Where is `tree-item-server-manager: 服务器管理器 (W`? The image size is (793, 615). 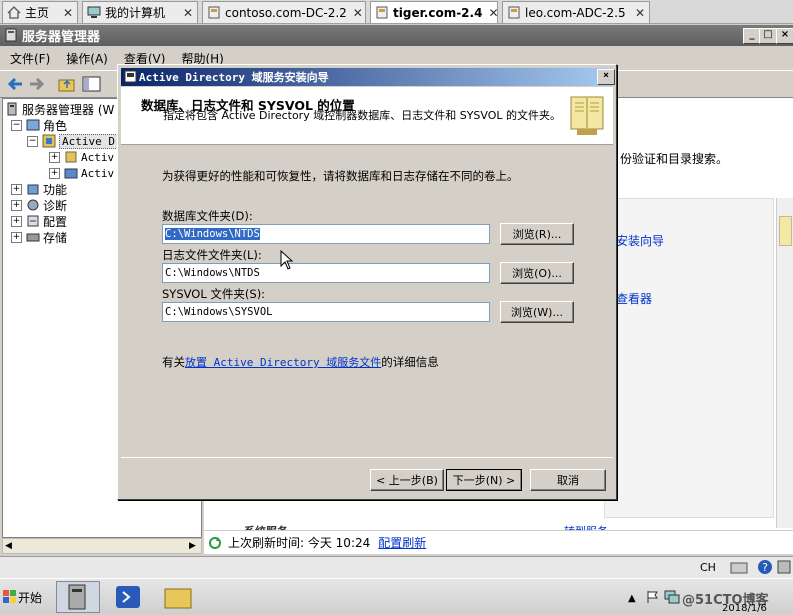 tree-item-server-manager: 服务器管理器 (W is located at coordinates (59, 109).